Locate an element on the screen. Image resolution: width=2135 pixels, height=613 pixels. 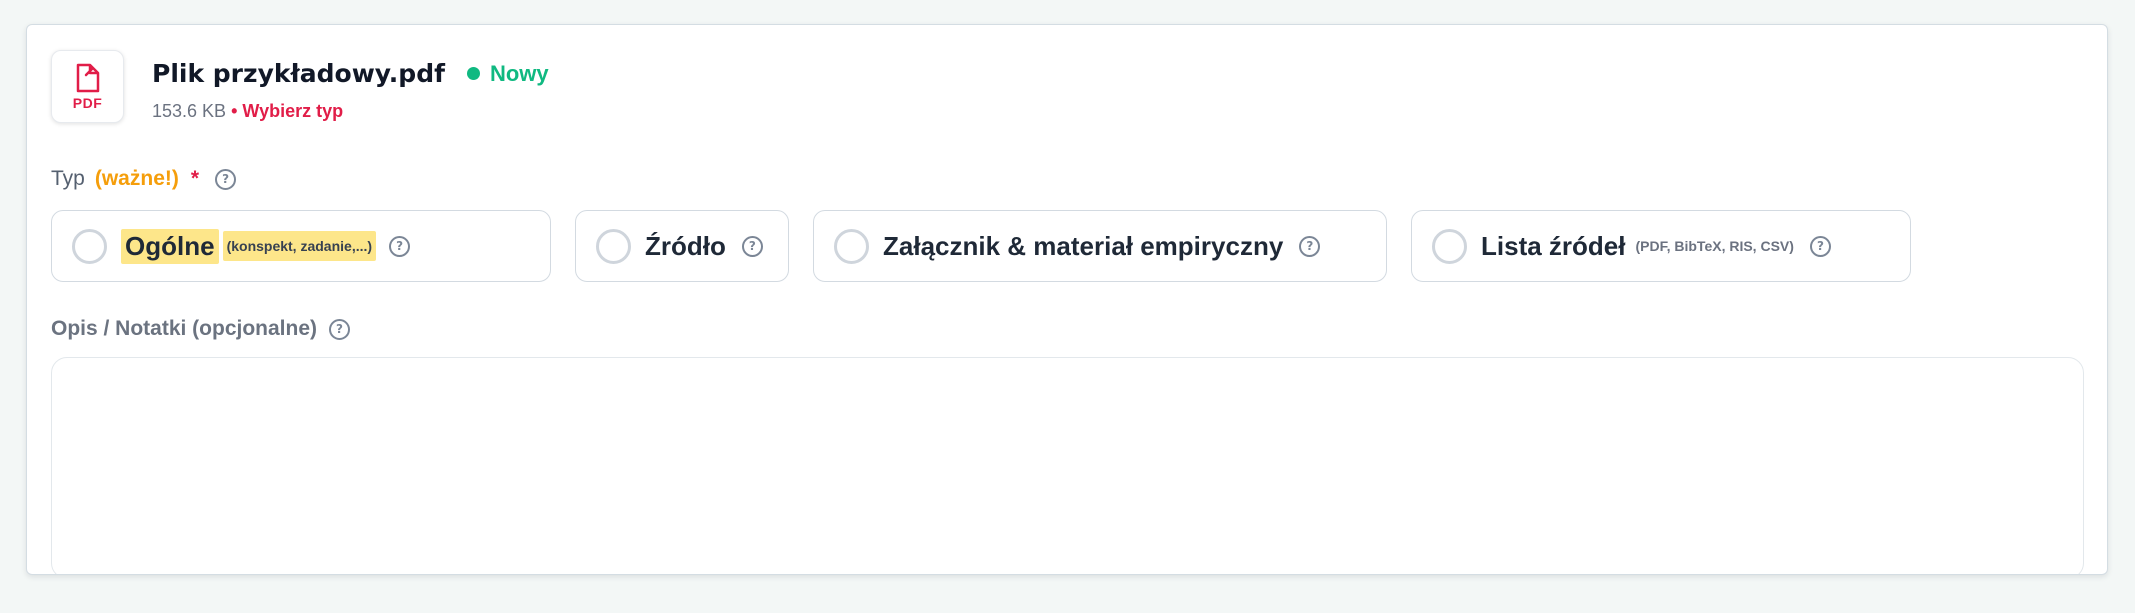
option-label: Źródło is located at coordinates (685, 245).